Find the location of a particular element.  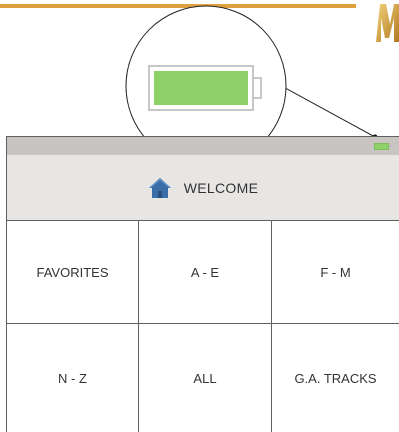

battery-icon is located at coordinates (205, 88).